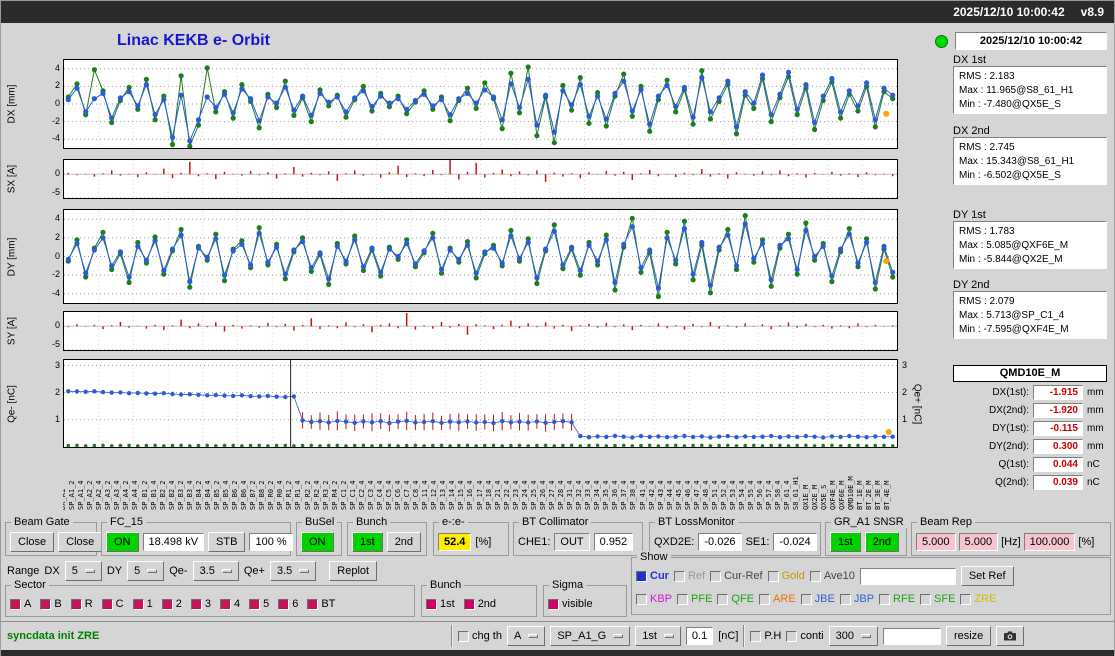 The height and width of the screenshot is (656, 1115). I want to click on bunch-2nd-item: 2nd, so click(479, 604).